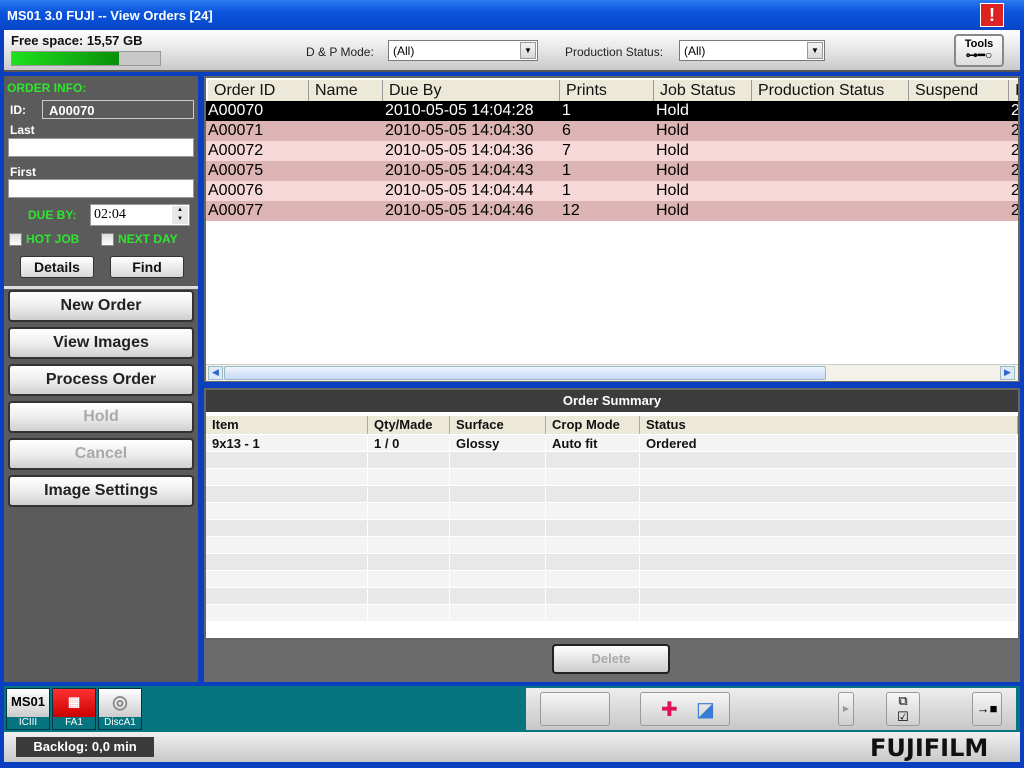 The height and width of the screenshot is (768, 1024). I want to click on device-disca1: ◎ DiscA1, so click(120, 709).